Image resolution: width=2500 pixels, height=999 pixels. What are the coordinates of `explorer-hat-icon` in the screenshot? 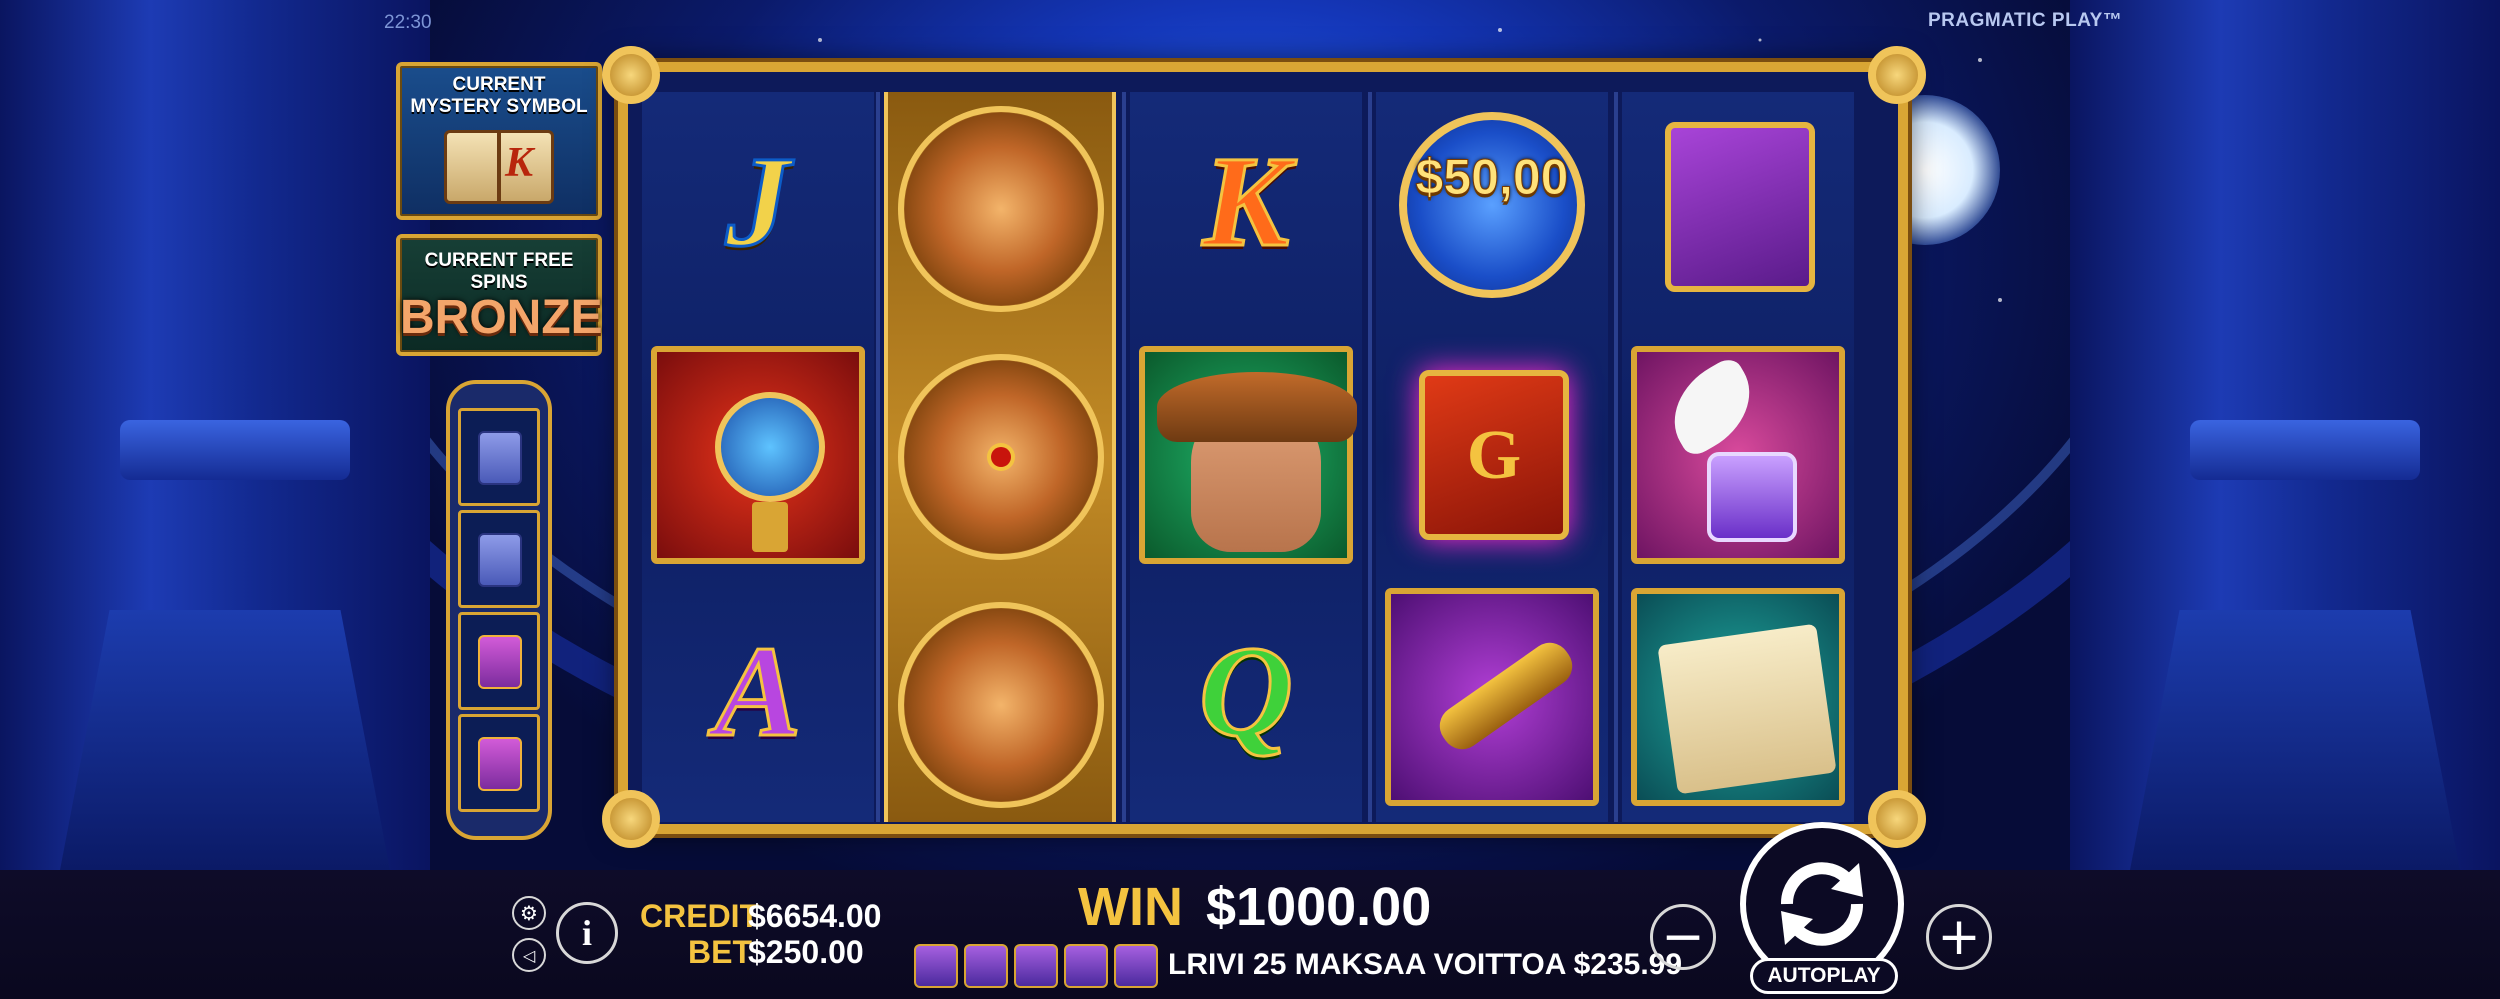 It's located at (1257, 407).